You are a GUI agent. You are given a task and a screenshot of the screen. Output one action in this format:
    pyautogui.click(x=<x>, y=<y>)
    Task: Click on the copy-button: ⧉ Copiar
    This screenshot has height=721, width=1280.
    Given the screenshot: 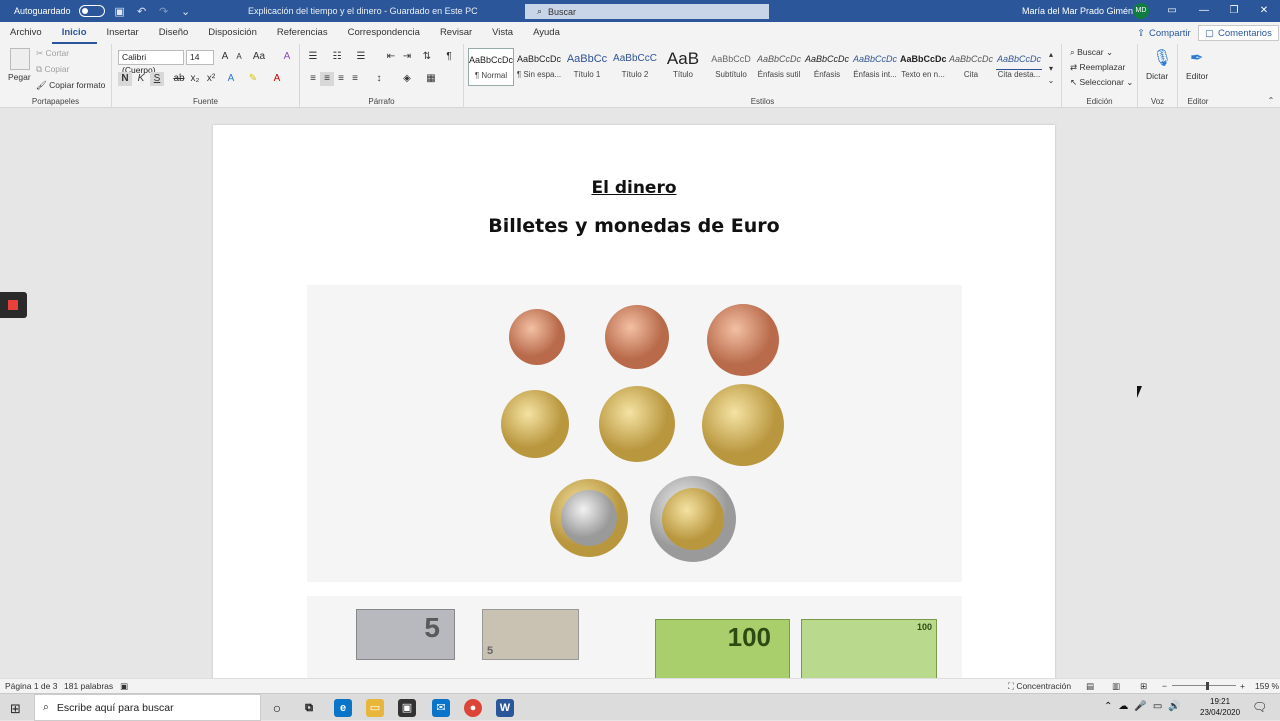 What is the action you would take?
    pyautogui.click(x=52, y=69)
    